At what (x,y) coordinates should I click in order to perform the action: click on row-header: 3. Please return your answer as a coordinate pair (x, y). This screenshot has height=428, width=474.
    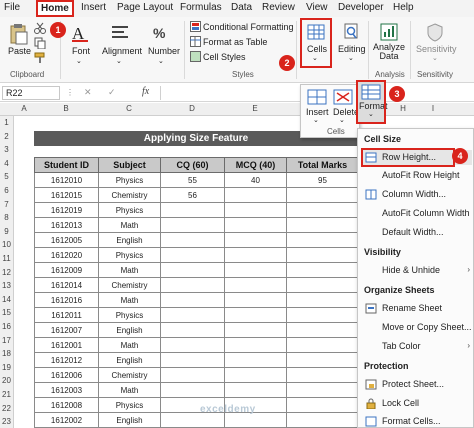
    Looking at the image, I should click on (7, 150).